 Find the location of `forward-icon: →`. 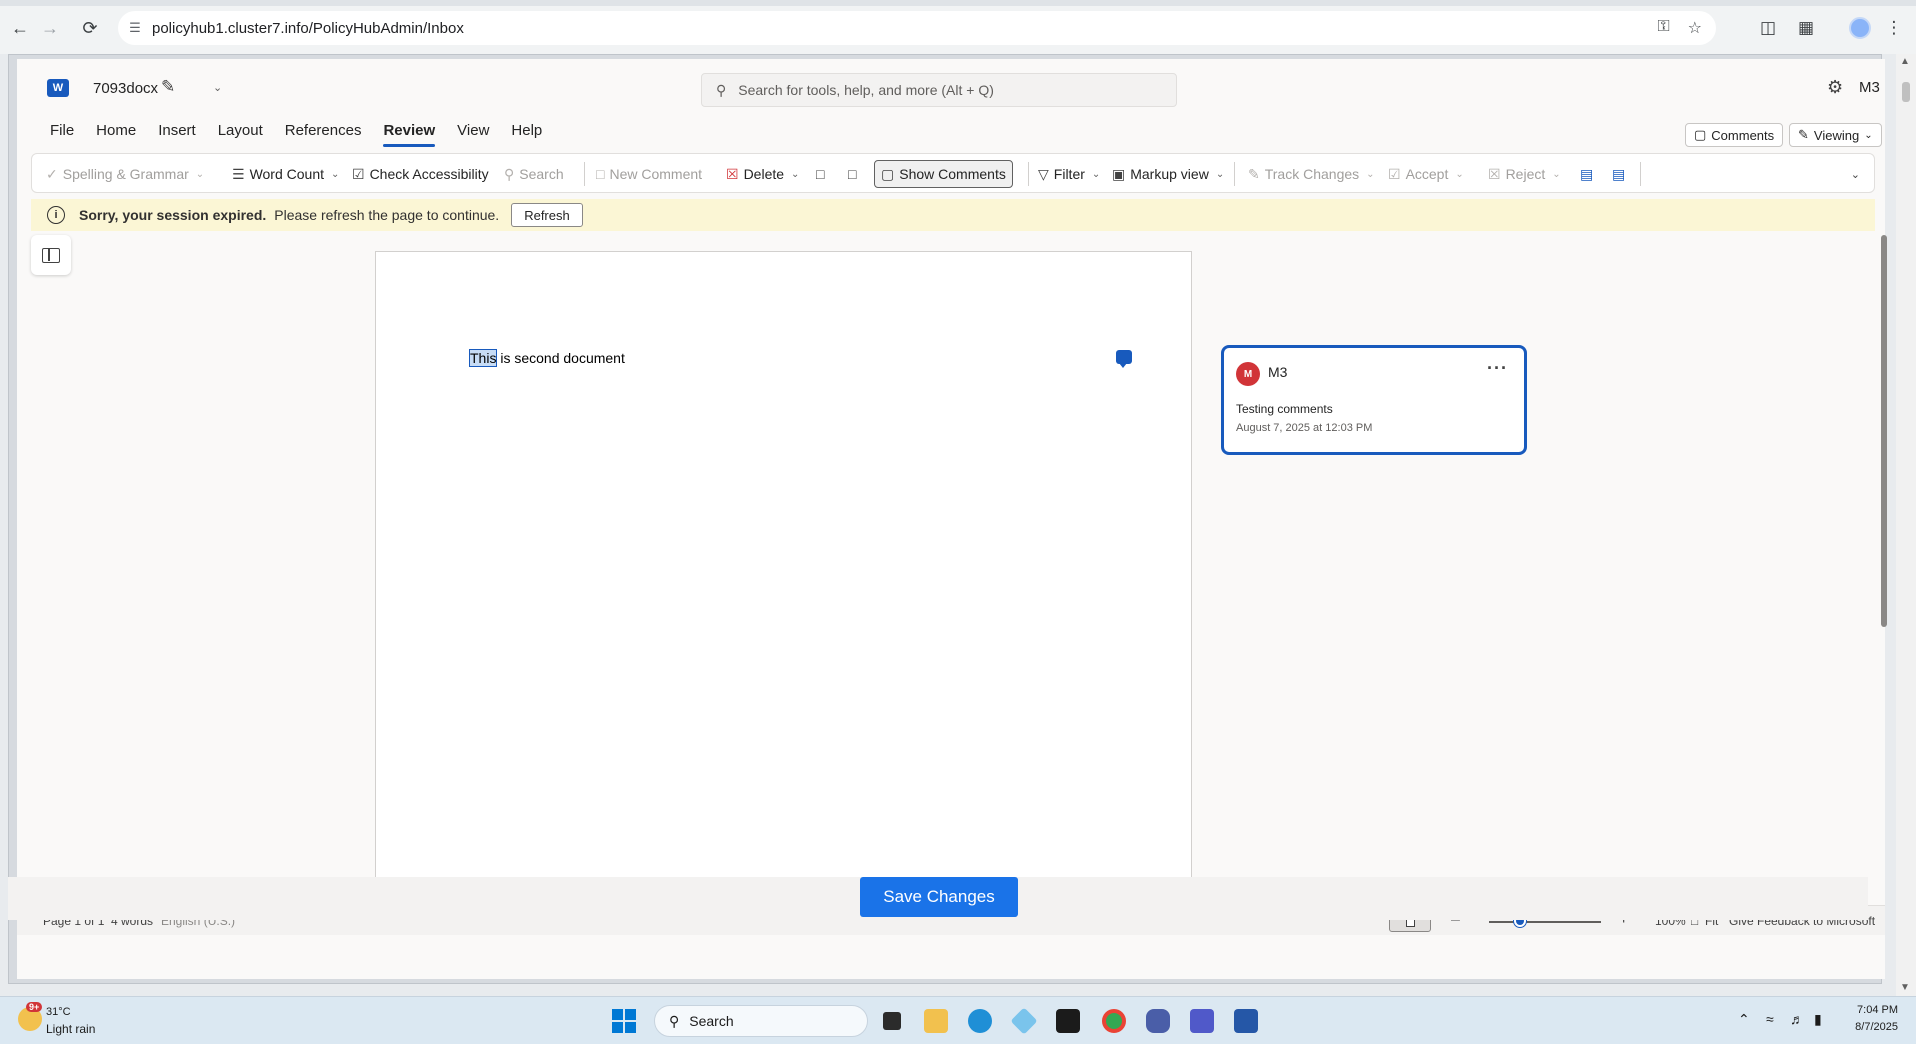

forward-icon: → is located at coordinates (50, 28).